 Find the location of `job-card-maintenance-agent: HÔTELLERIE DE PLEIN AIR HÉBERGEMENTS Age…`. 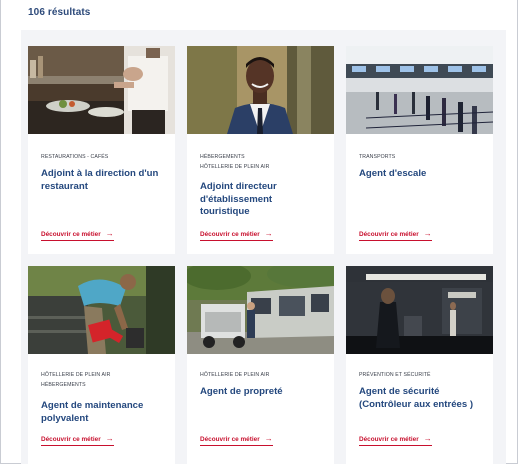

job-card-maintenance-agent: HÔTELLERIE DE PLEIN AIR HÉBERGEMENTS Age… is located at coordinates (101, 365).